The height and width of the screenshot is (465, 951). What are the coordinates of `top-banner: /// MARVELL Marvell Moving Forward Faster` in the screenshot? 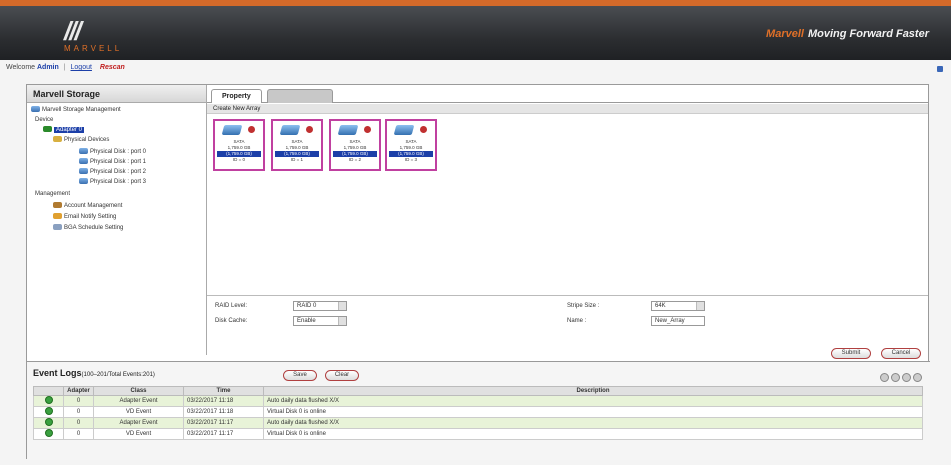 It's located at (475, 30).